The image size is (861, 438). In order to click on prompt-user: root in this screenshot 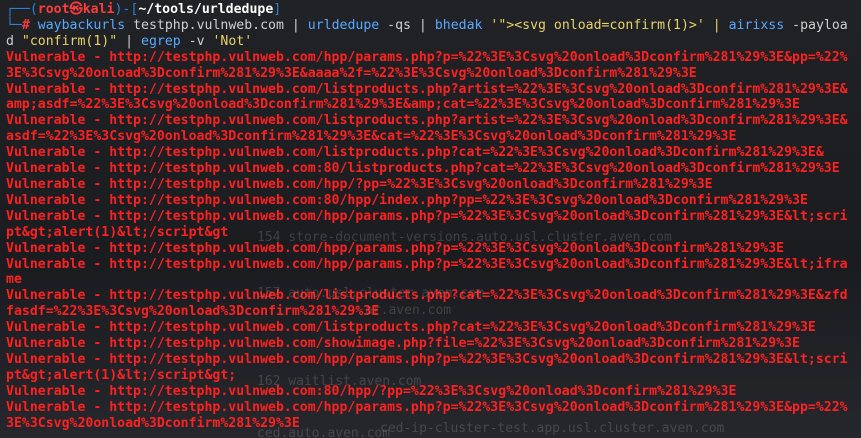, I will do `click(53, 9)`.